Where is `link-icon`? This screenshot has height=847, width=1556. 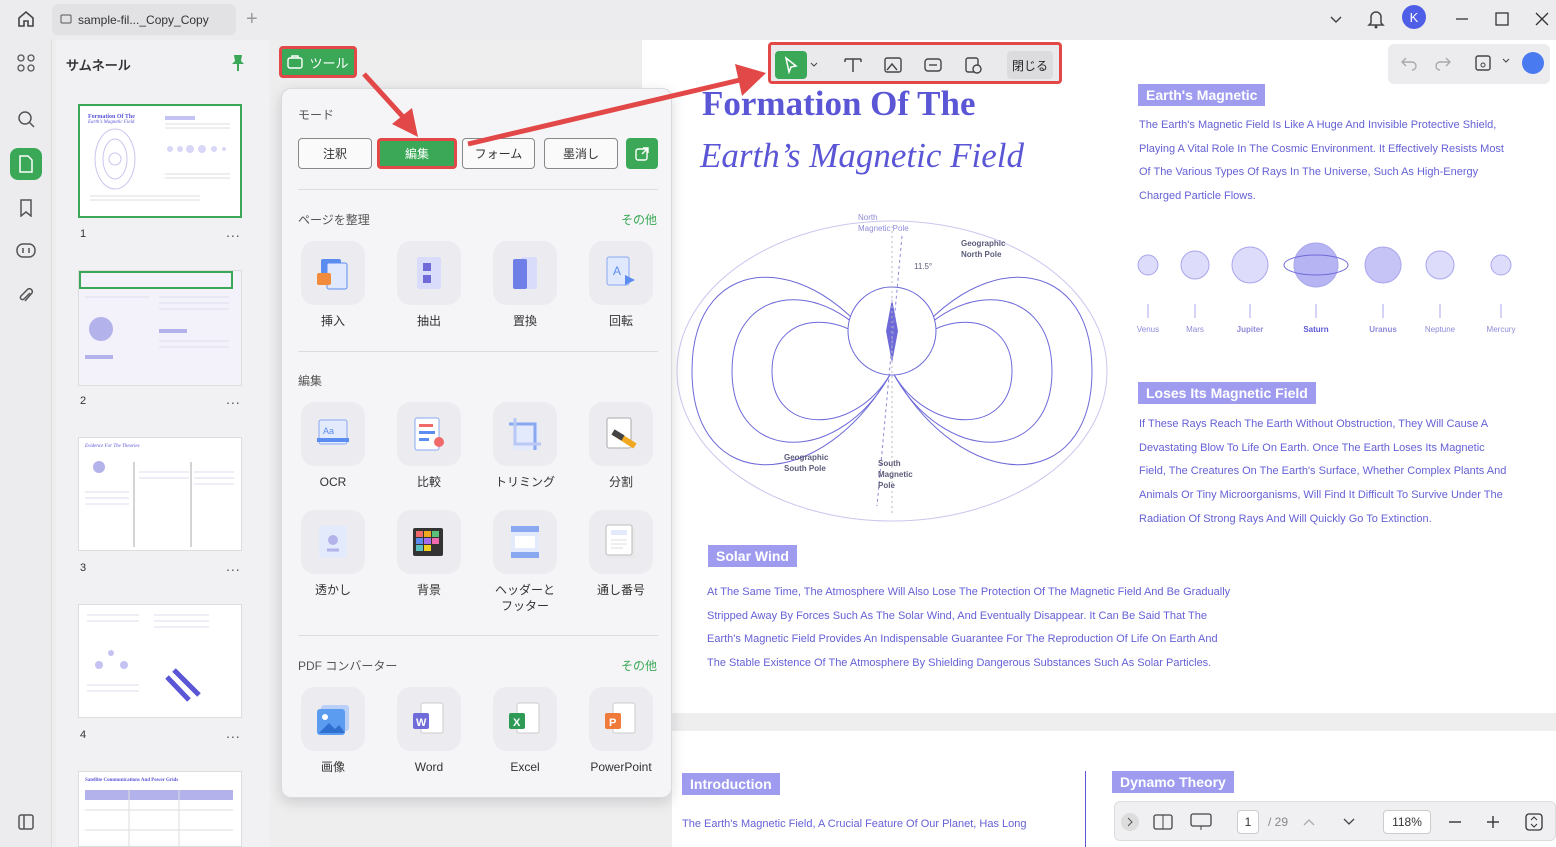
link-icon is located at coordinates (933, 65).